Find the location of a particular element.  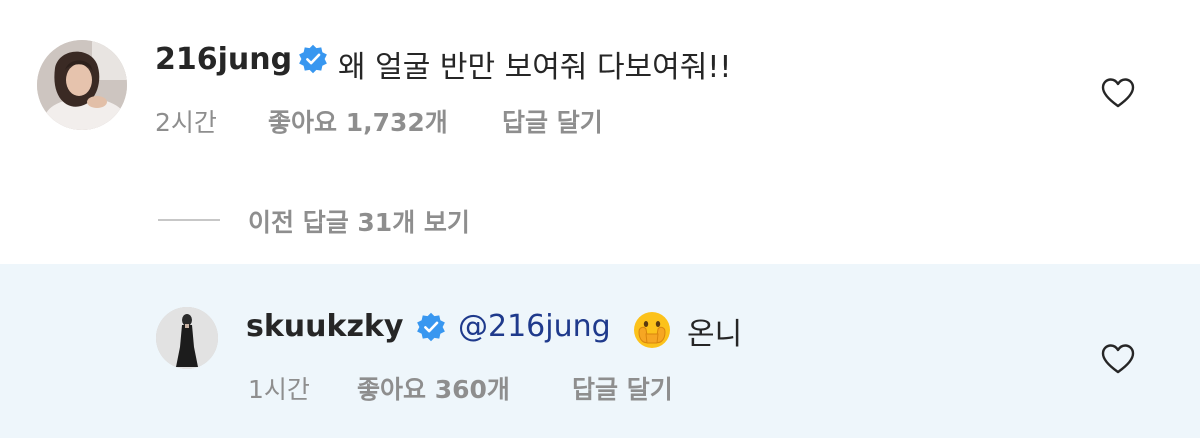

face-with-hand-over-mouth-emoji is located at coordinates (652, 330).